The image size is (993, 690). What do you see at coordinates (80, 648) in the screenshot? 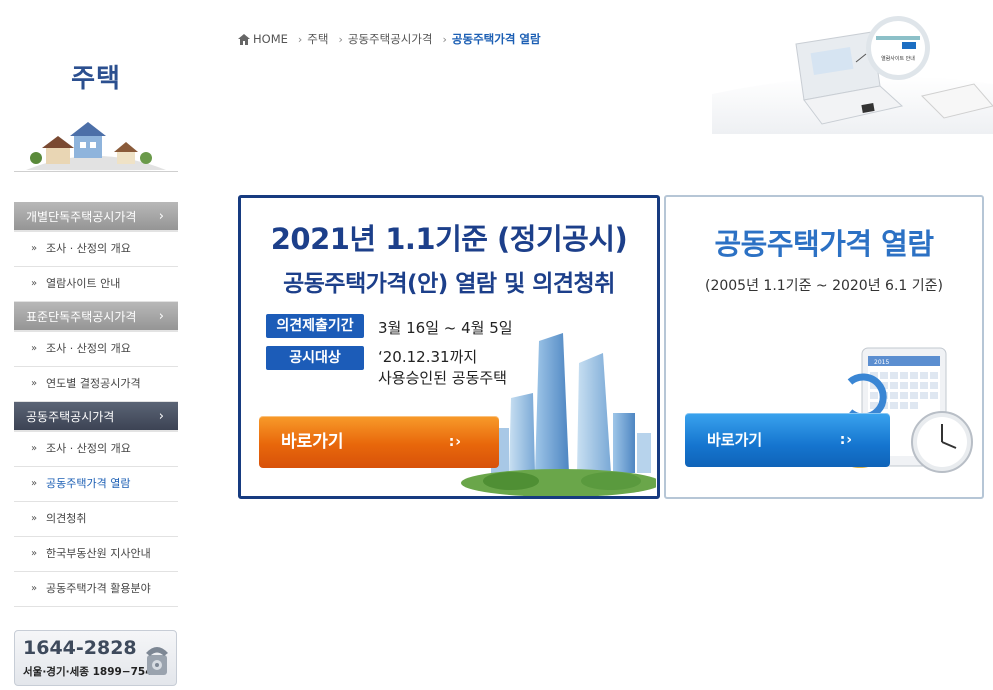
I see `phone-number: 1644-2828` at bounding box center [80, 648].